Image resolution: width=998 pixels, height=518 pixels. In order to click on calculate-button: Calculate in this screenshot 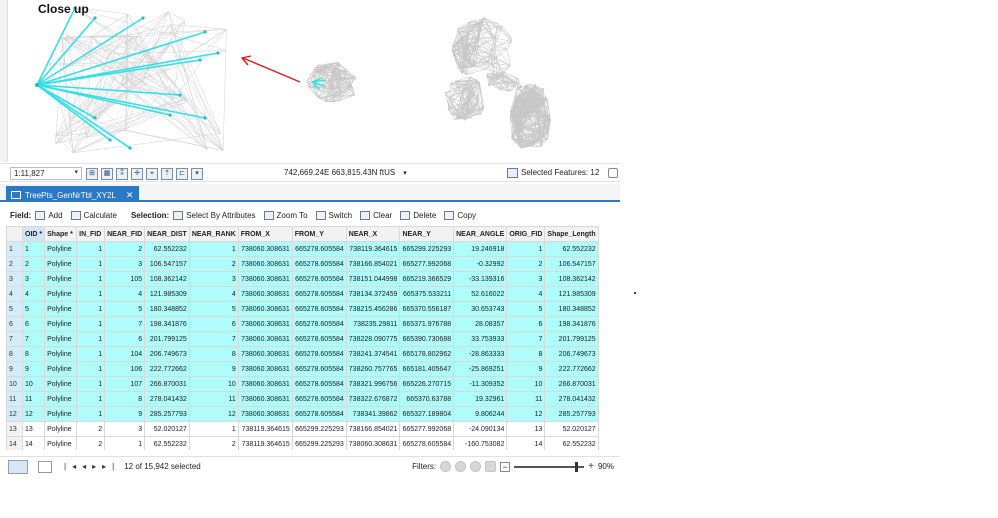, I will do `click(93, 215)`.